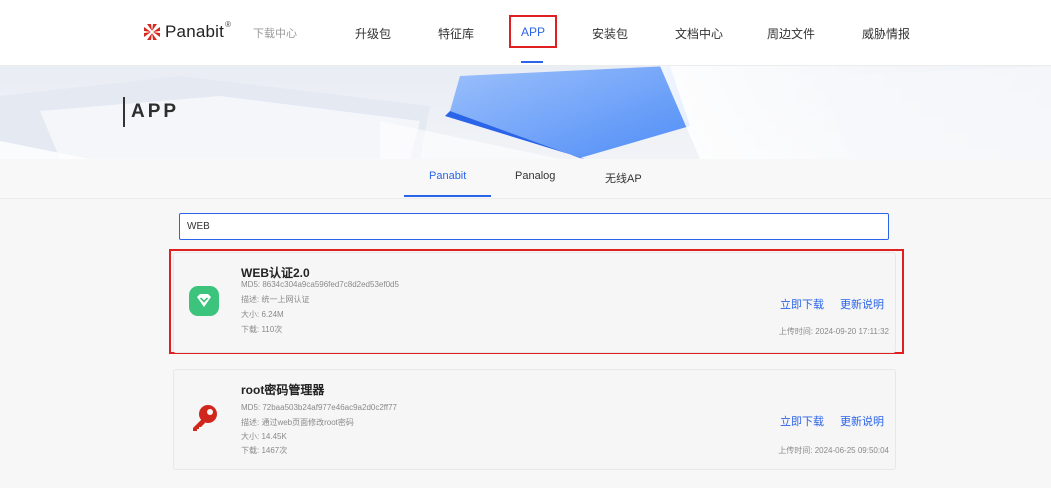  I want to click on upload-time: 上传时间: 2024-09-20 17:11:32, so click(833, 331).